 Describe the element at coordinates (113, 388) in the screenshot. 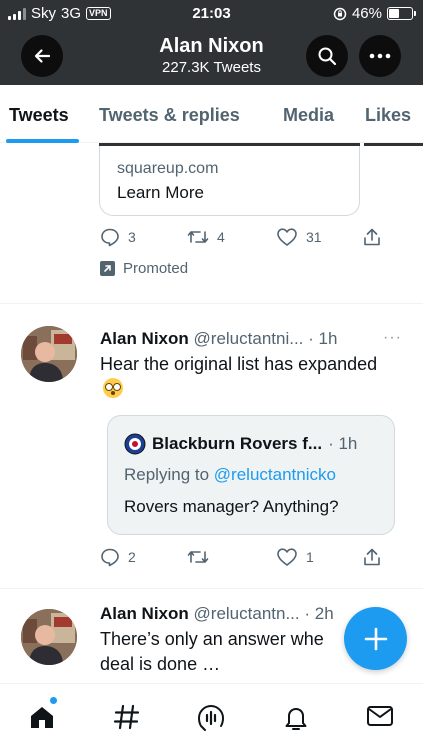

I see `flushed-face-emoji` at that location.